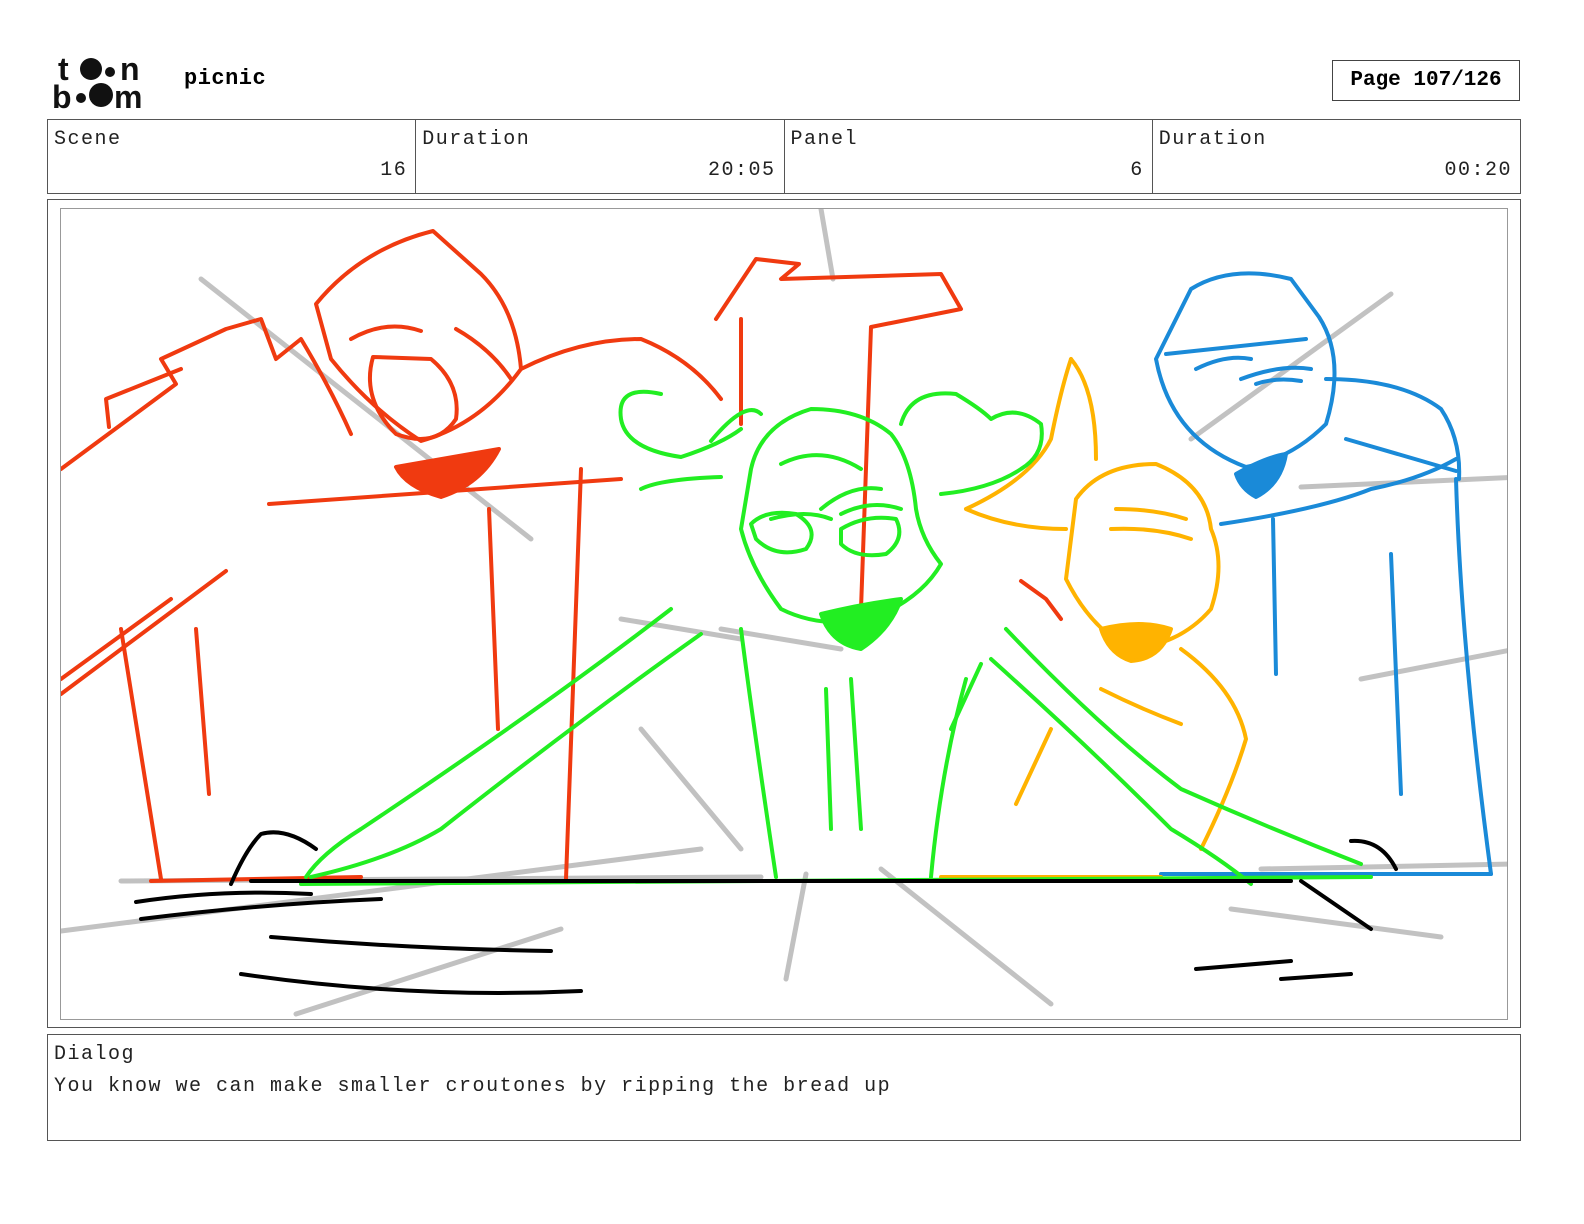 Image resolution: width=1584 pixels, height=1224 pixels. Describe the element at coordinates (128, 95) in the screenshot. I see `svg-text: m` at that location.